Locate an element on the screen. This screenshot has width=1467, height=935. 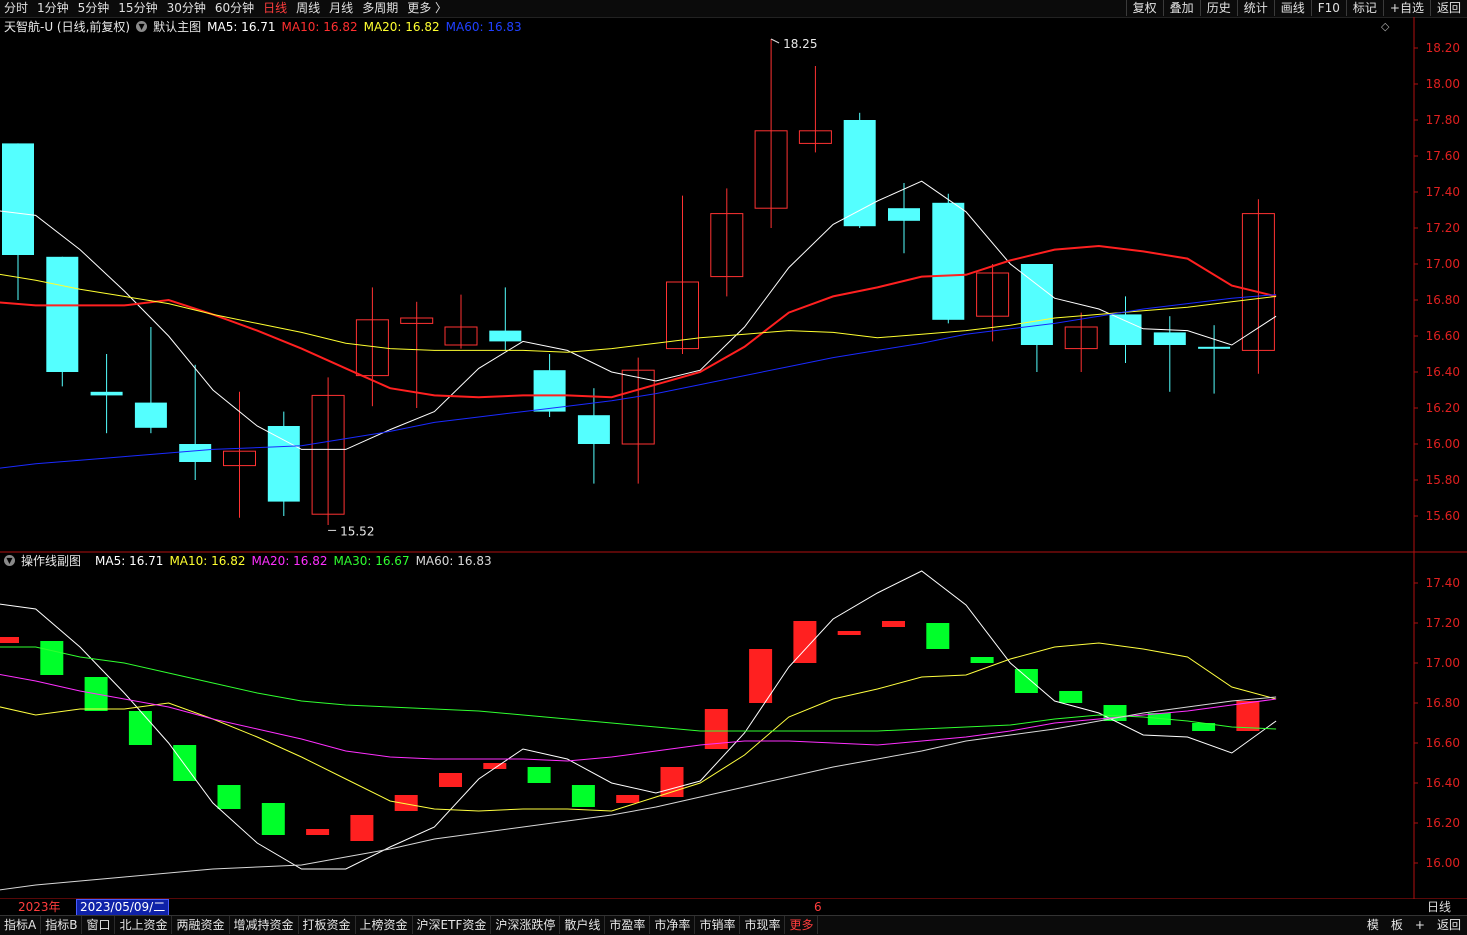
indicator-tab-6: 打板资金 is located at coordinates (327, 925).